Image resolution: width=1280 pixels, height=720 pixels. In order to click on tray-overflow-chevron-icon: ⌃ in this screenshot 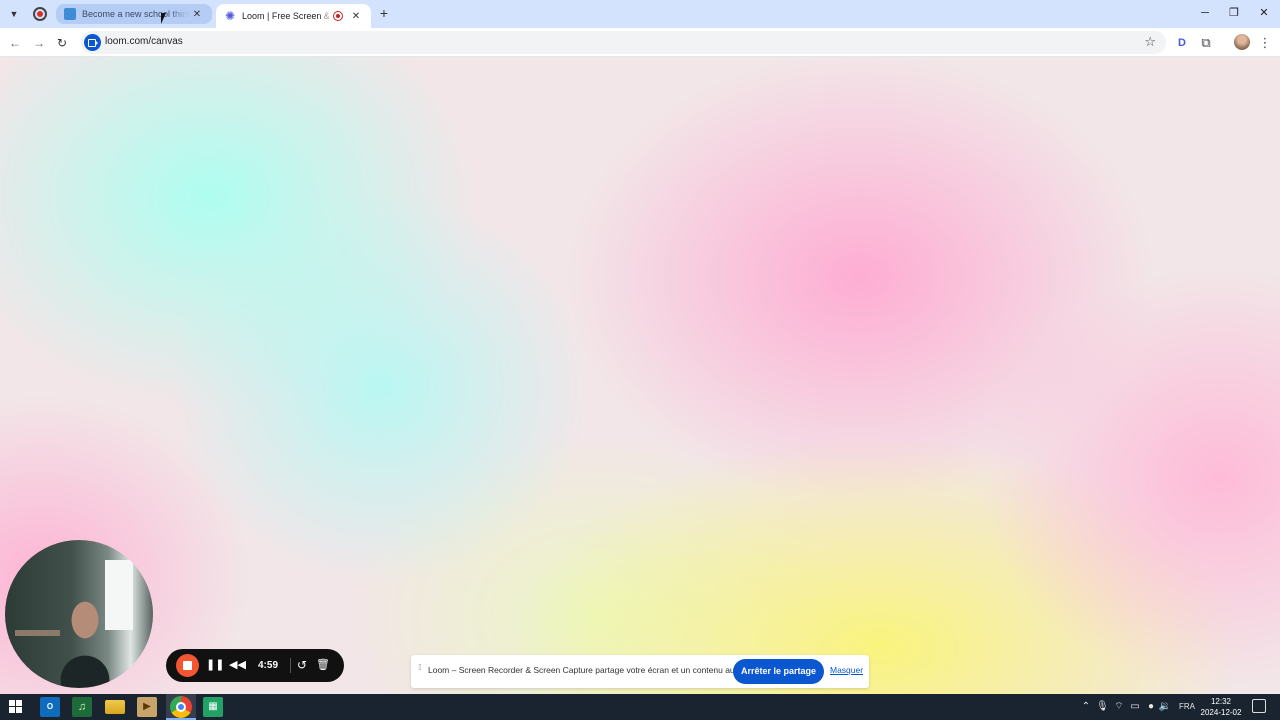, I will do `click(1086, 707)`.